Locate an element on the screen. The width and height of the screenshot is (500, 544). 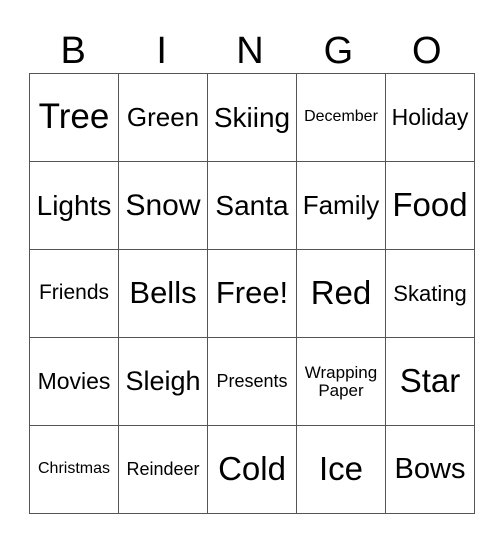
bingo-cell: Snow is located at coordinates (163, 205).